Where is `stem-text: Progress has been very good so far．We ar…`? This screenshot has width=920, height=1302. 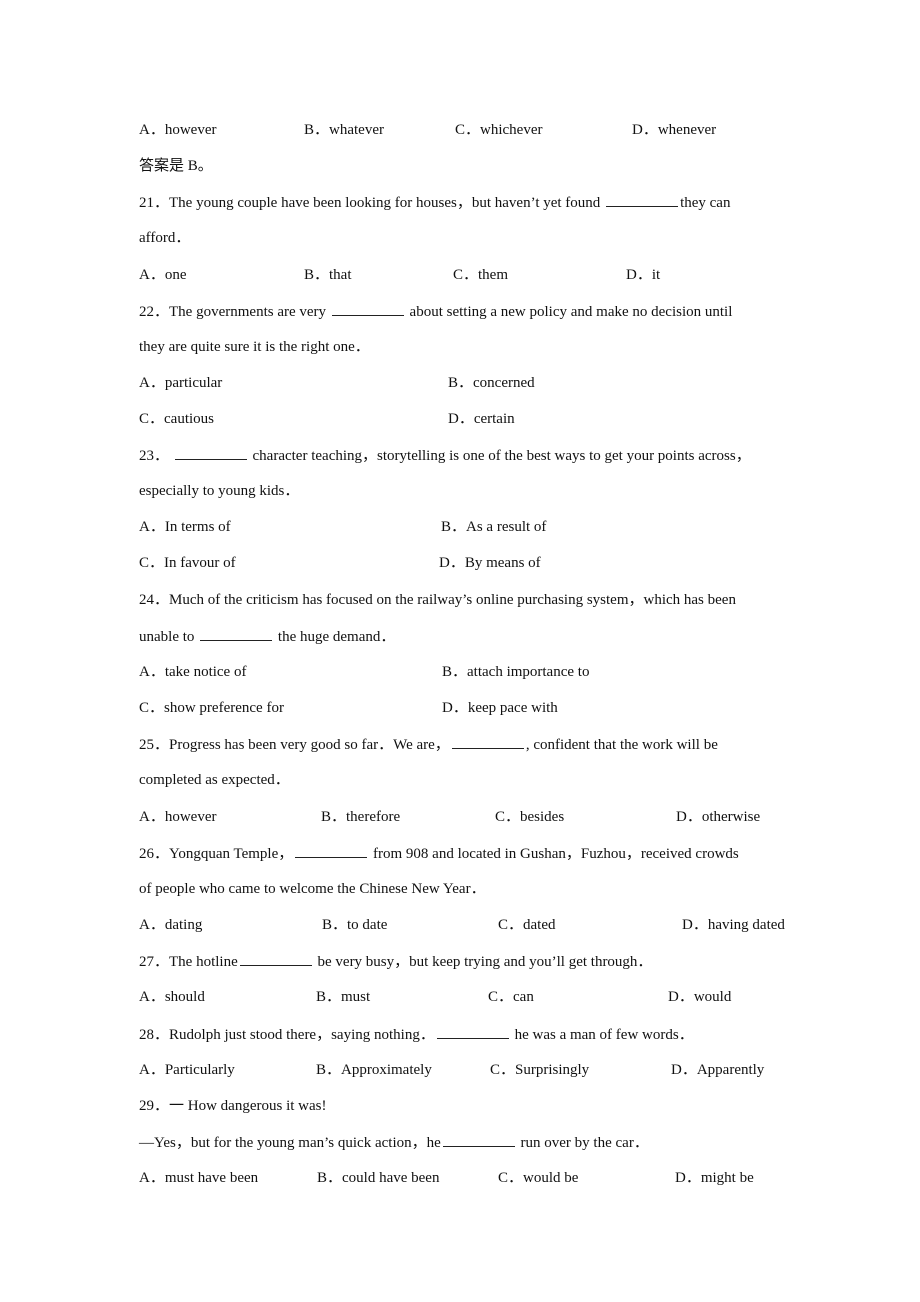 stem-text: Progress has been very good so far．We ar… is located at coordinates (309, 745).